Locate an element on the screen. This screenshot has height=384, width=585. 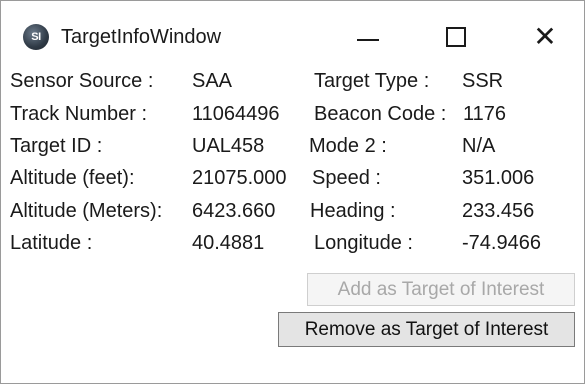
target-id-label: Target ID : is located at coordinates (56, 146).